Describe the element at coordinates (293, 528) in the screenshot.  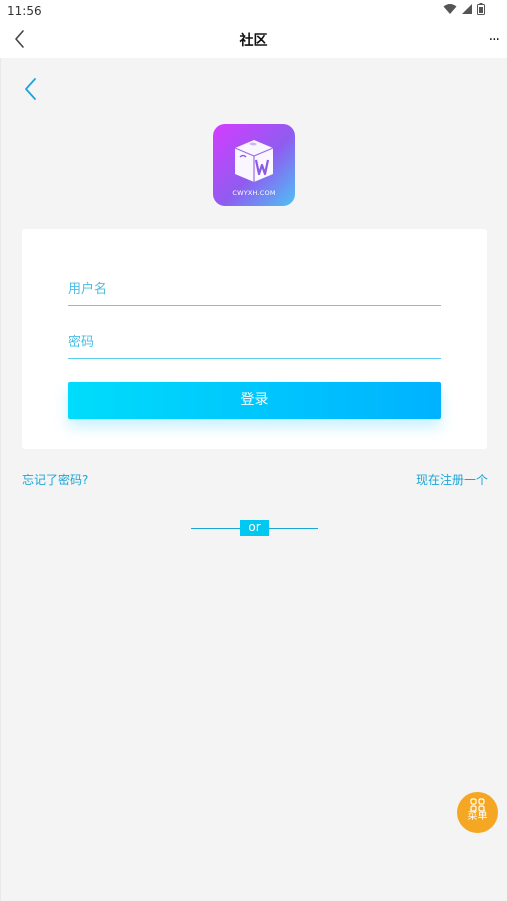
I see `divider-line-right` at that location.